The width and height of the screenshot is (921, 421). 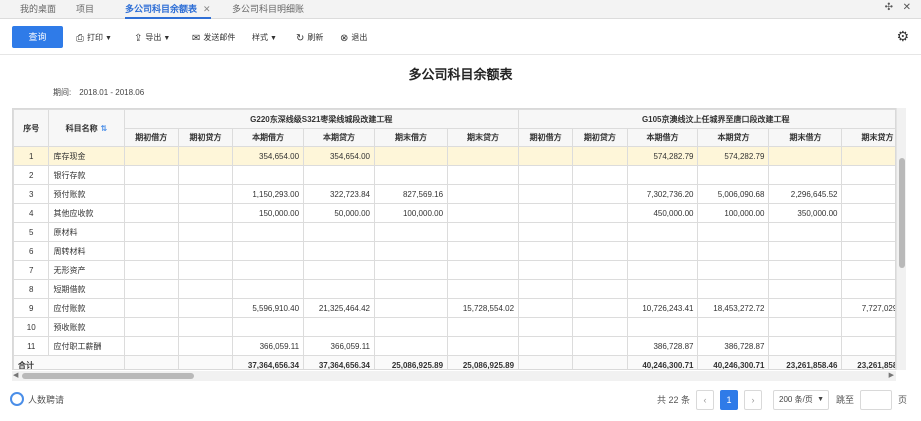 I want to click on row-index: 11, so click(x=31, y=346).